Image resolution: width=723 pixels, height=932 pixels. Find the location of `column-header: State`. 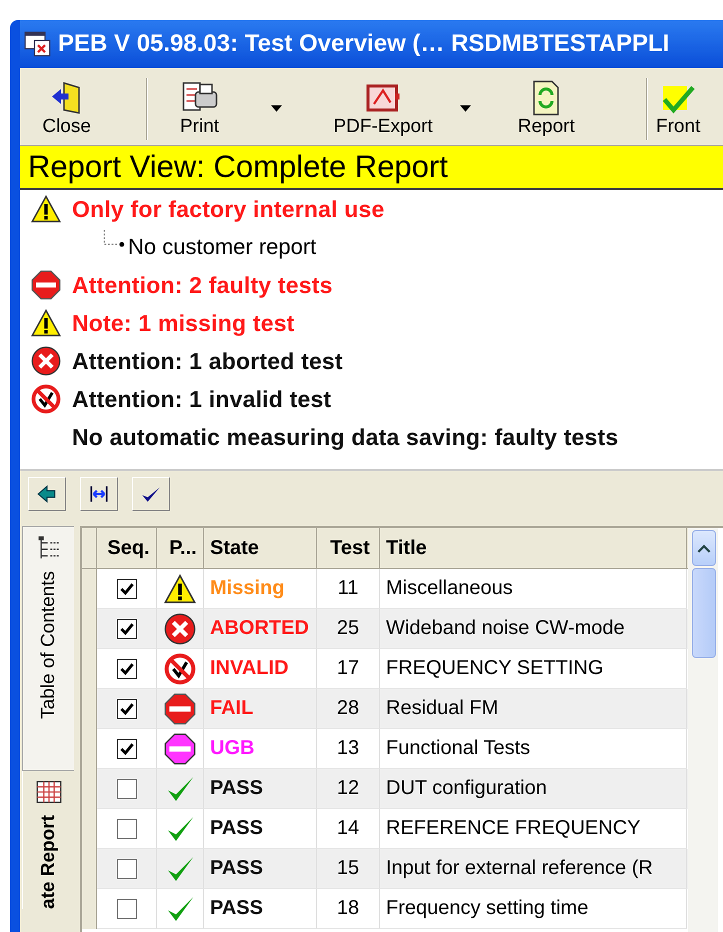

column-header: State is located at coordinates (260, 548).